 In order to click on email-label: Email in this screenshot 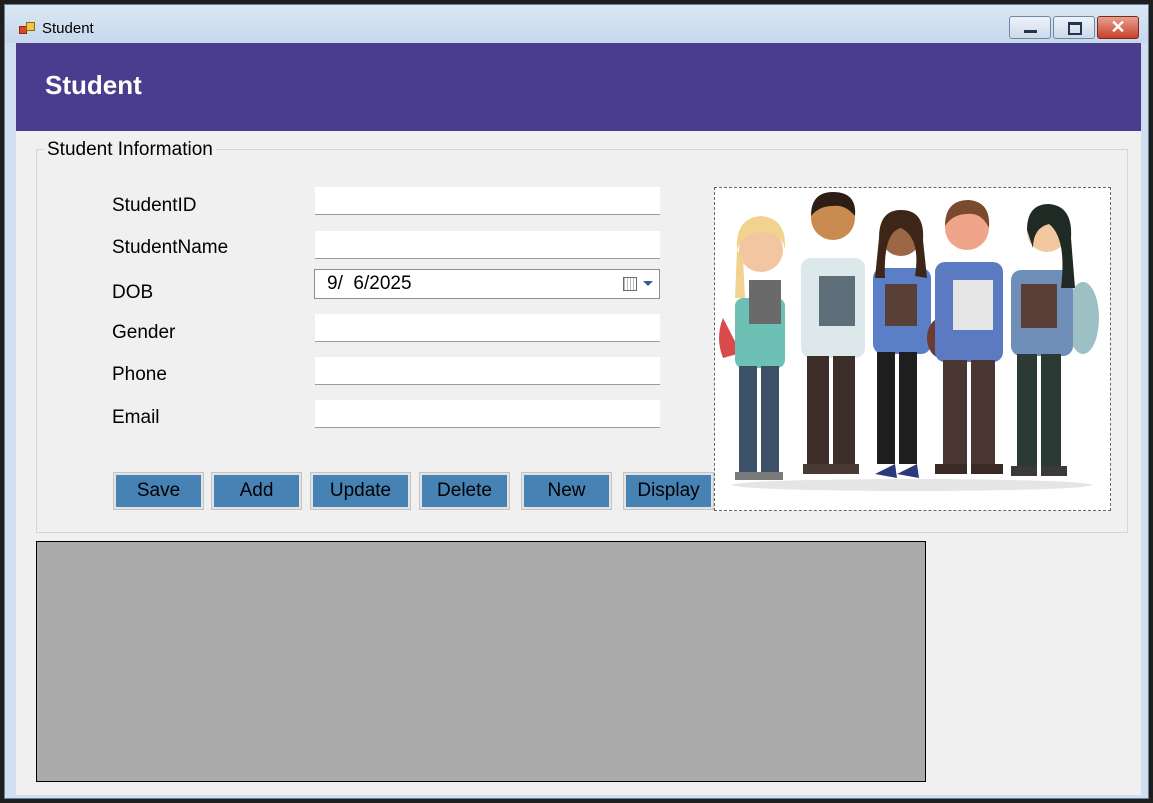, I will do `click(136, 417)`.